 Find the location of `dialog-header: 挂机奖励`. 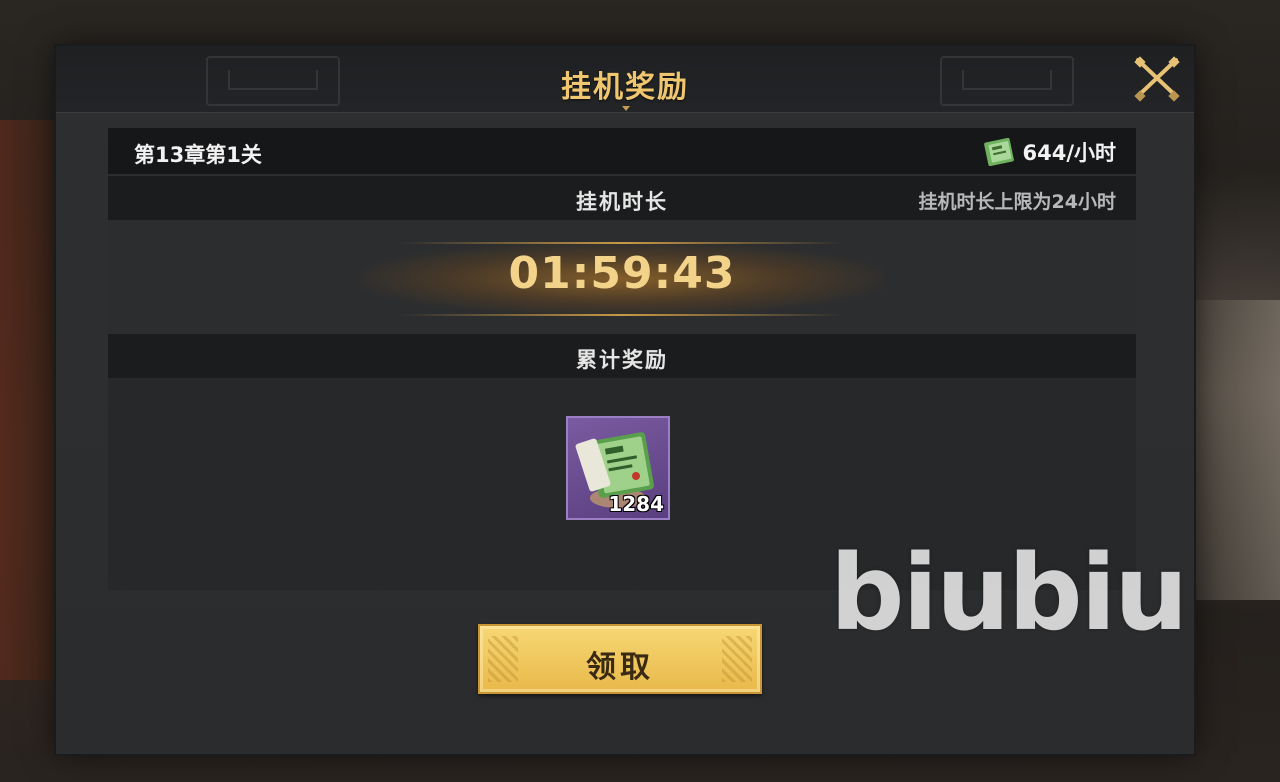

dialog-header: 挂机奖励 is located at coordinates (625, 79).